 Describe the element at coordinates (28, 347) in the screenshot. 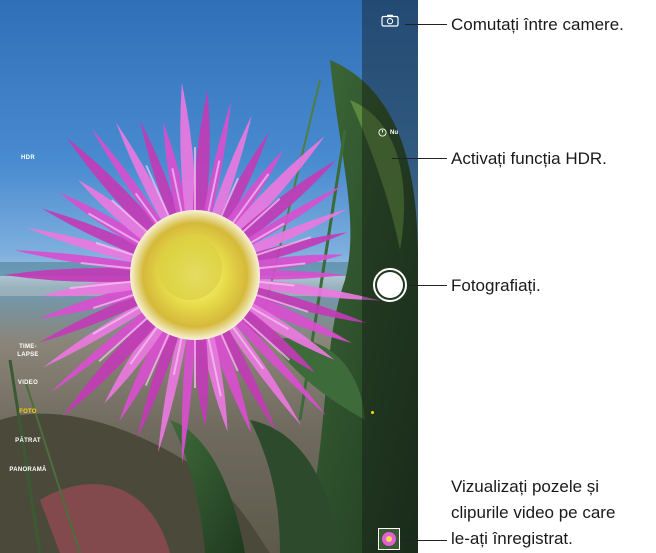

I see `mode-timelapse-line1: TIME-` at that location.